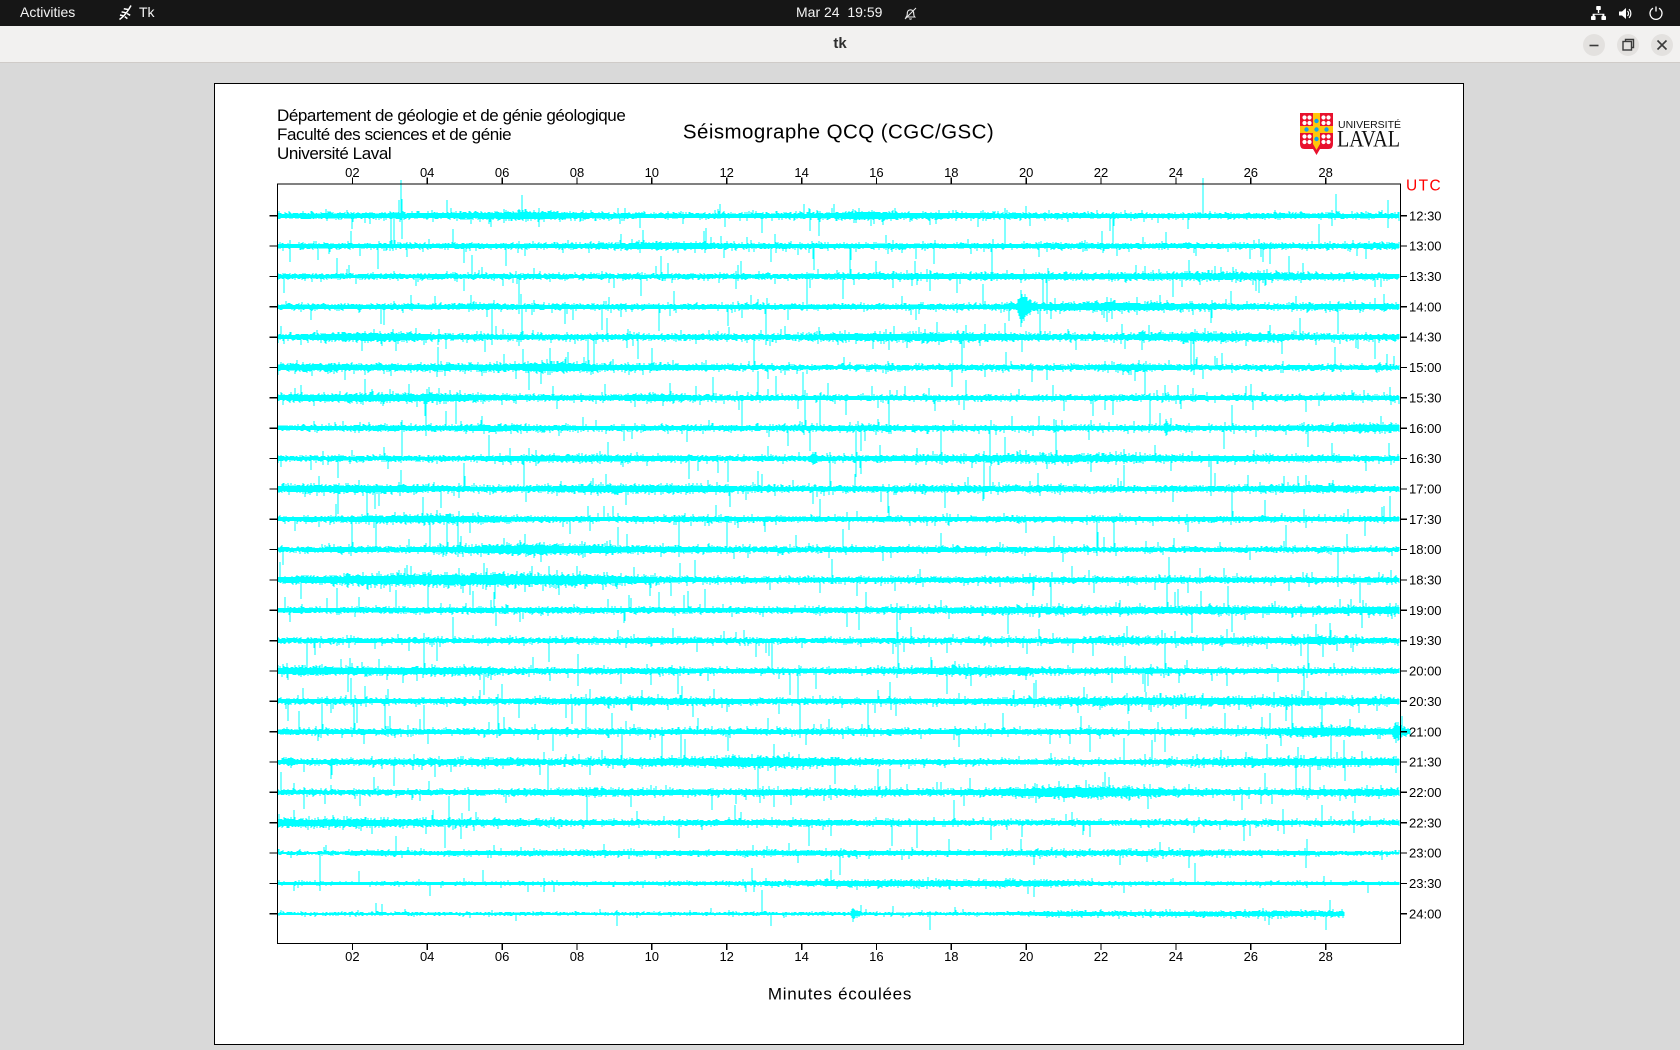  Describe the element at coordinates (1425, 397) in the screenshot. I see `svg-text: 15:30` at that location.